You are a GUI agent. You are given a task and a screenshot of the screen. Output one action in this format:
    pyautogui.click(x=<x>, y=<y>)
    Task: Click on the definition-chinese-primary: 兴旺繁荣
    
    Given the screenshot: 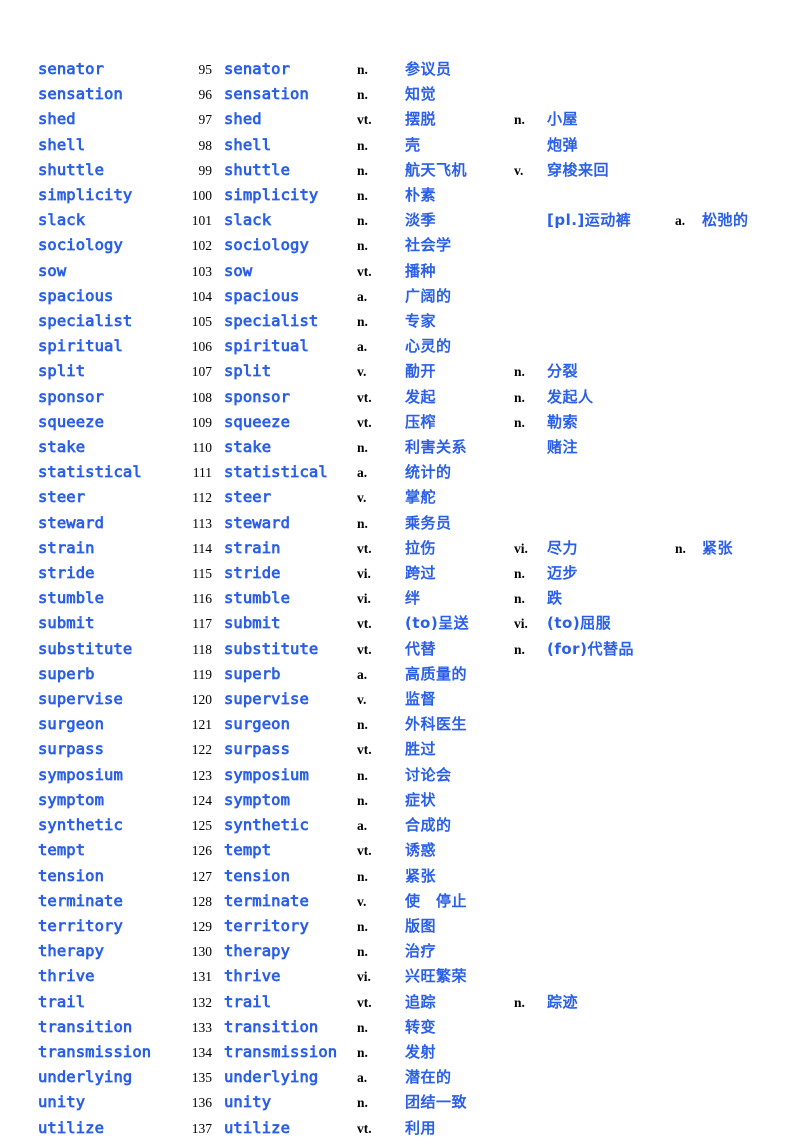 What is the action you would take?
    pyautogui.click(x=436, y=976)
    